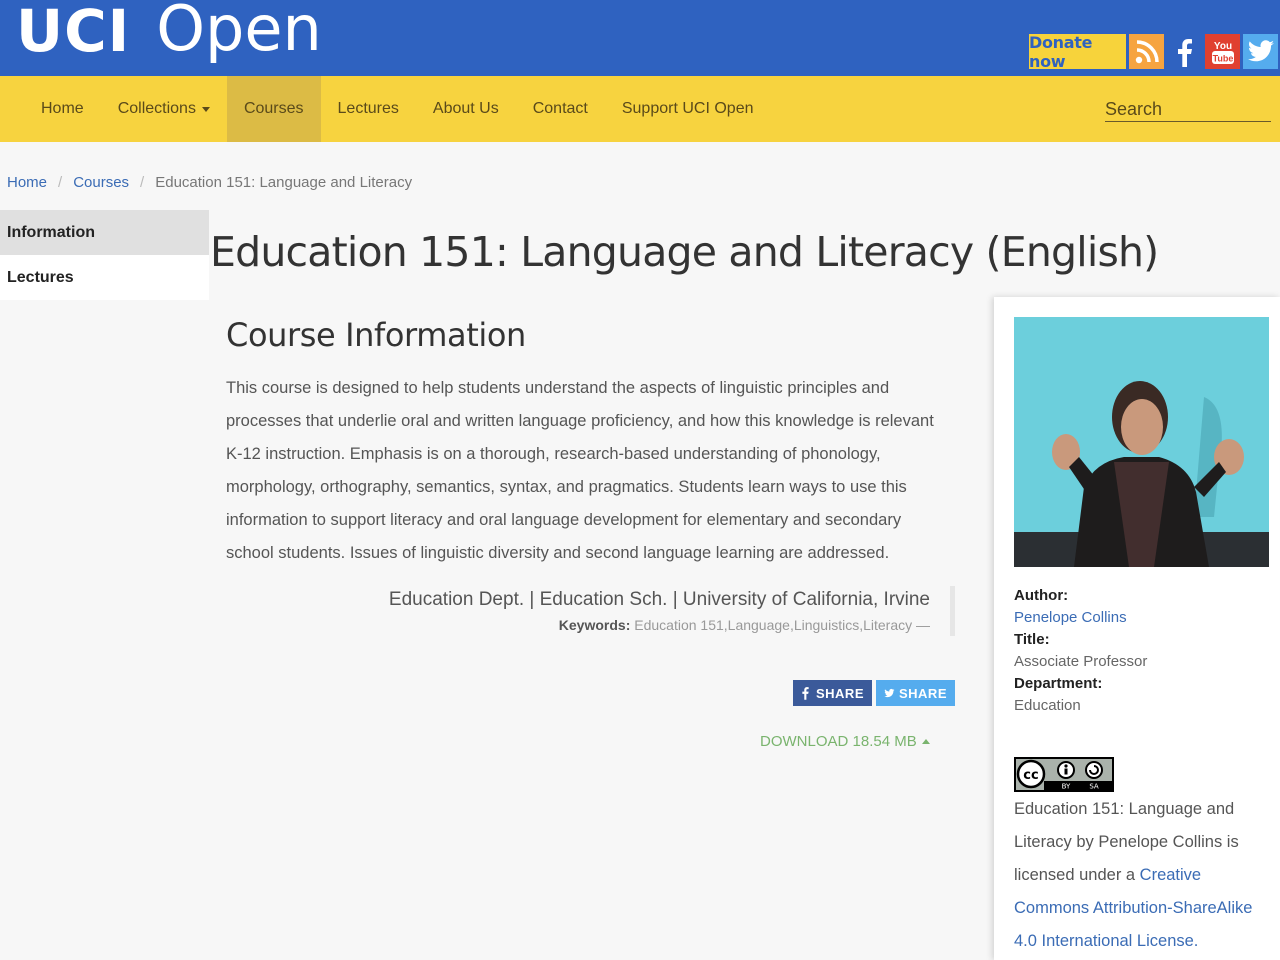  Describe the element at coordinates (62, 109) in the screenshot. I see `nav-item-home: Home` at that location.